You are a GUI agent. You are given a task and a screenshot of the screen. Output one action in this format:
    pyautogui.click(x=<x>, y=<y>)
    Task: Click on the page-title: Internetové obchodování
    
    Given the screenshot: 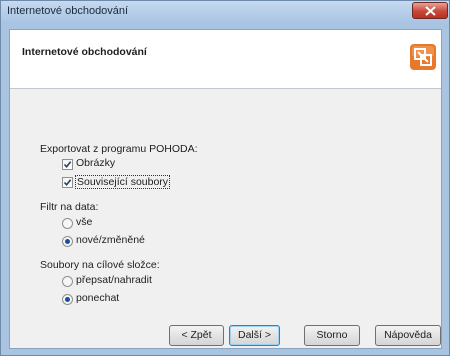 What is the action you would take?
    pyautogui.click(x=84, y=52)
    